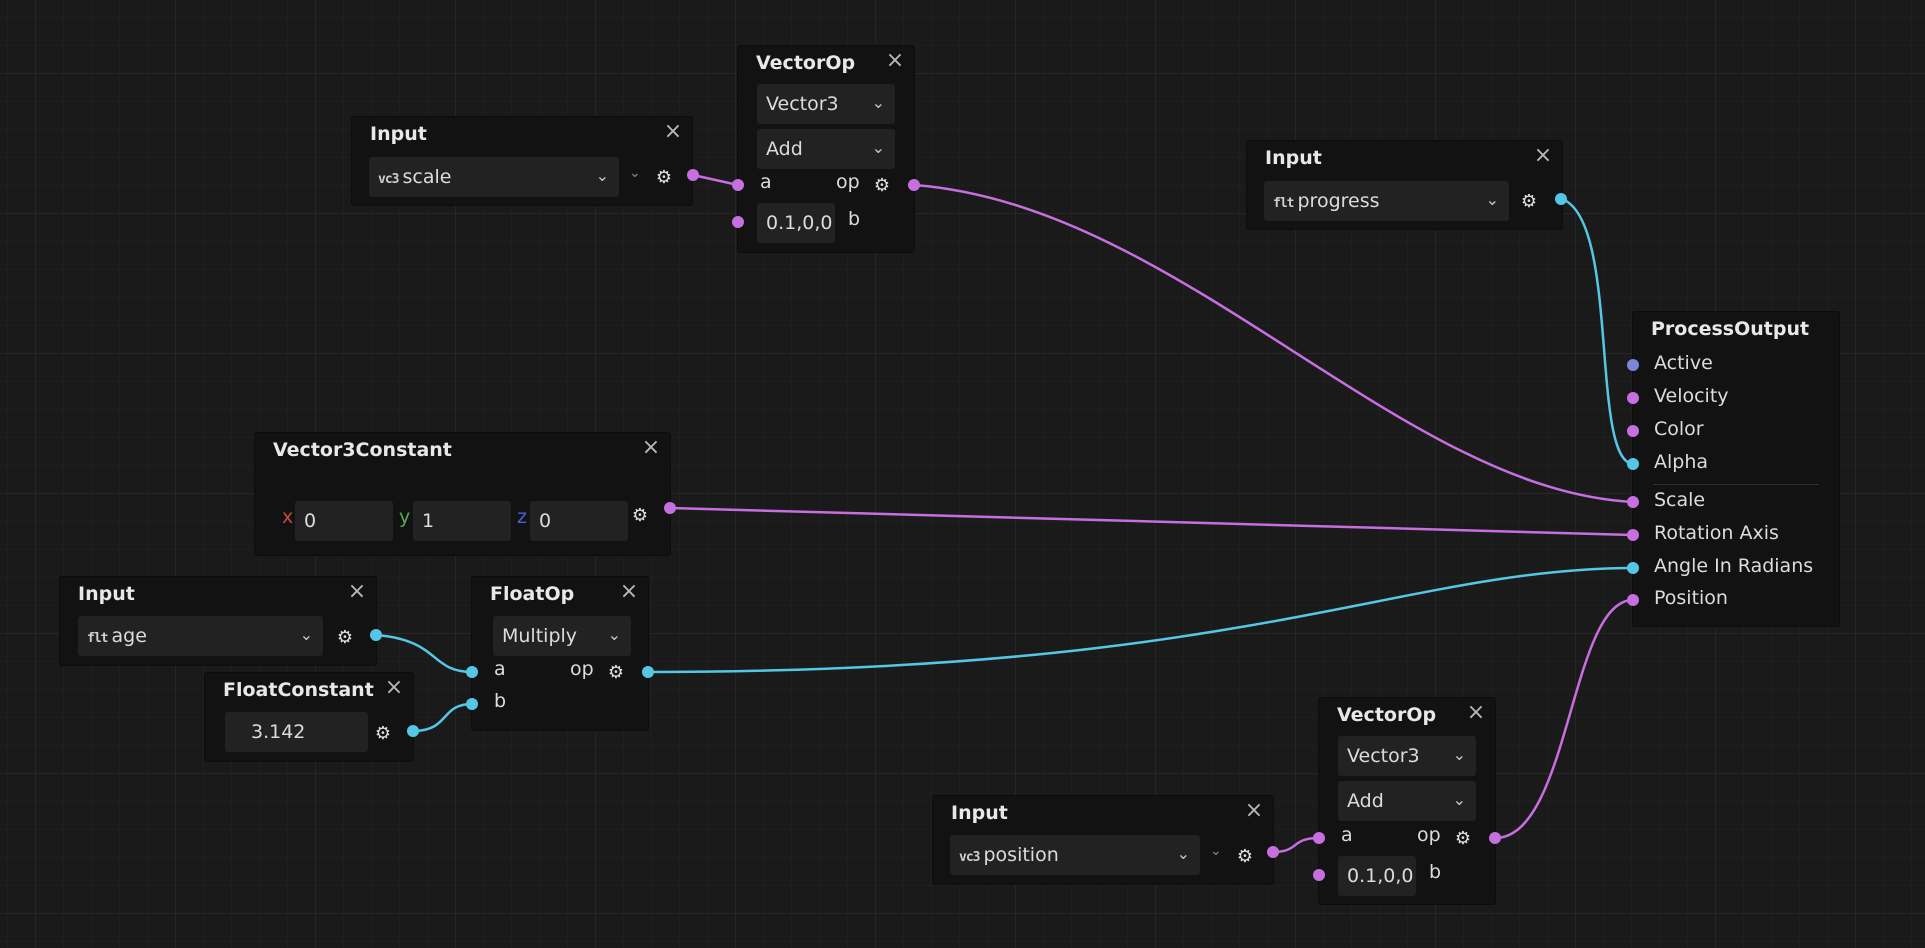 This screenshot has width=1925, height=948. Describe the element at coordinates (1021, 855) in the screenshot. I see `dropdown-value: position` at that location.